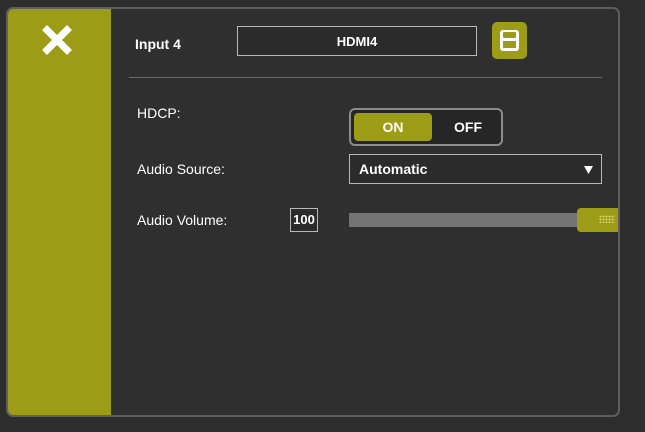  I want to click on audio-volume-slider-thumb, so click(597, 220).